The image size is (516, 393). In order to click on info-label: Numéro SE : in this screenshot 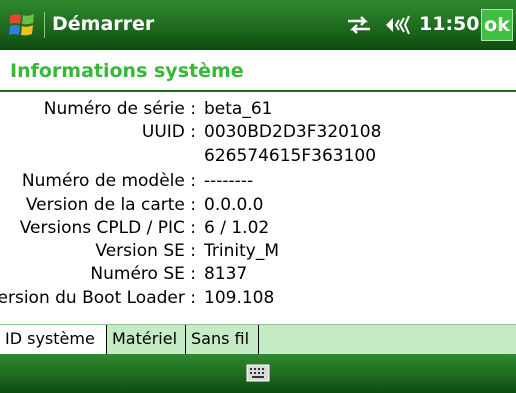, I will do `click(143, 274)`.